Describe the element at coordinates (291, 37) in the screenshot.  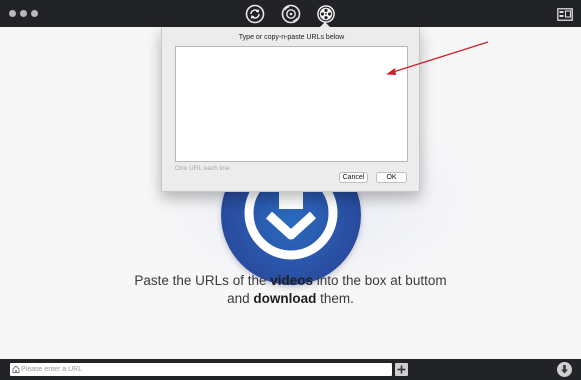
I see `dialog-title: Type or copy-n-paste URLs below` at that location.